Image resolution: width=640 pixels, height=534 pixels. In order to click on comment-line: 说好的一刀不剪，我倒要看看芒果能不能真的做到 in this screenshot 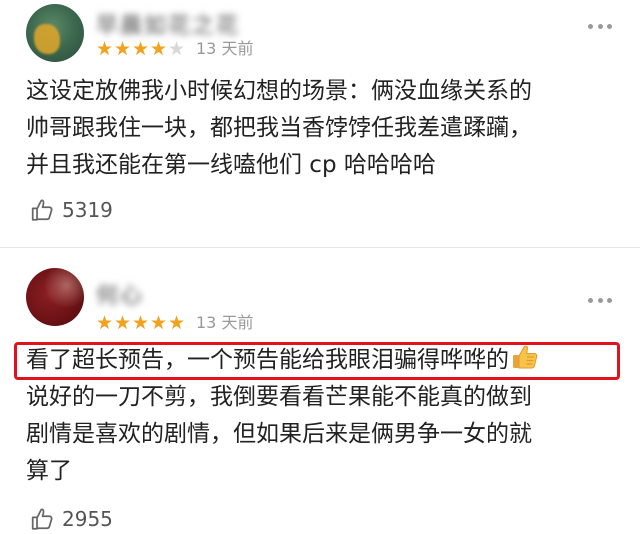, I will do `click(279, 397)`.